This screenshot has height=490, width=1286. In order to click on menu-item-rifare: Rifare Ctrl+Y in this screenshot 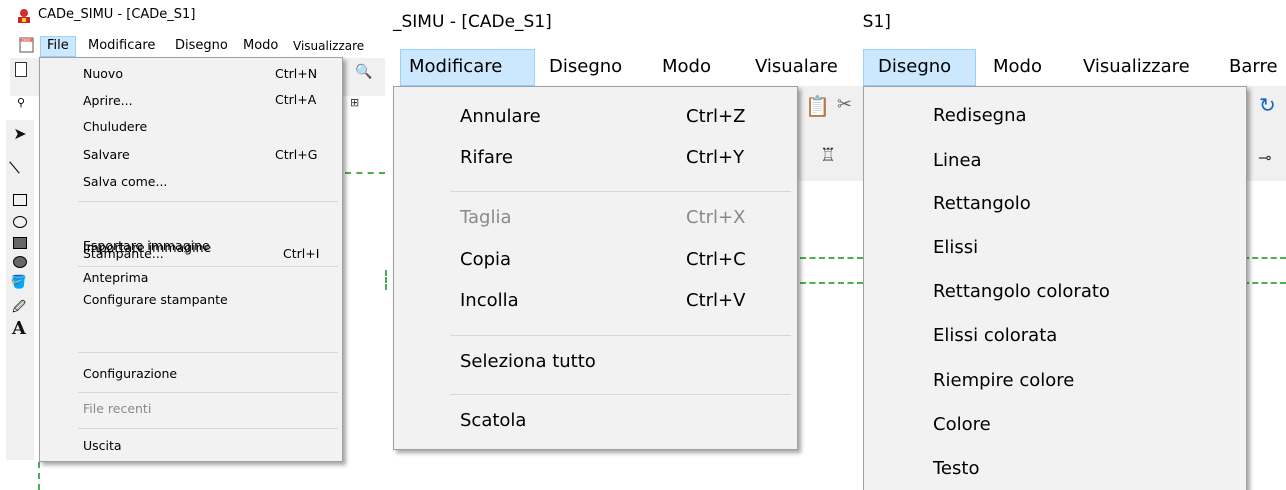, I will do `click(595, 160)`.